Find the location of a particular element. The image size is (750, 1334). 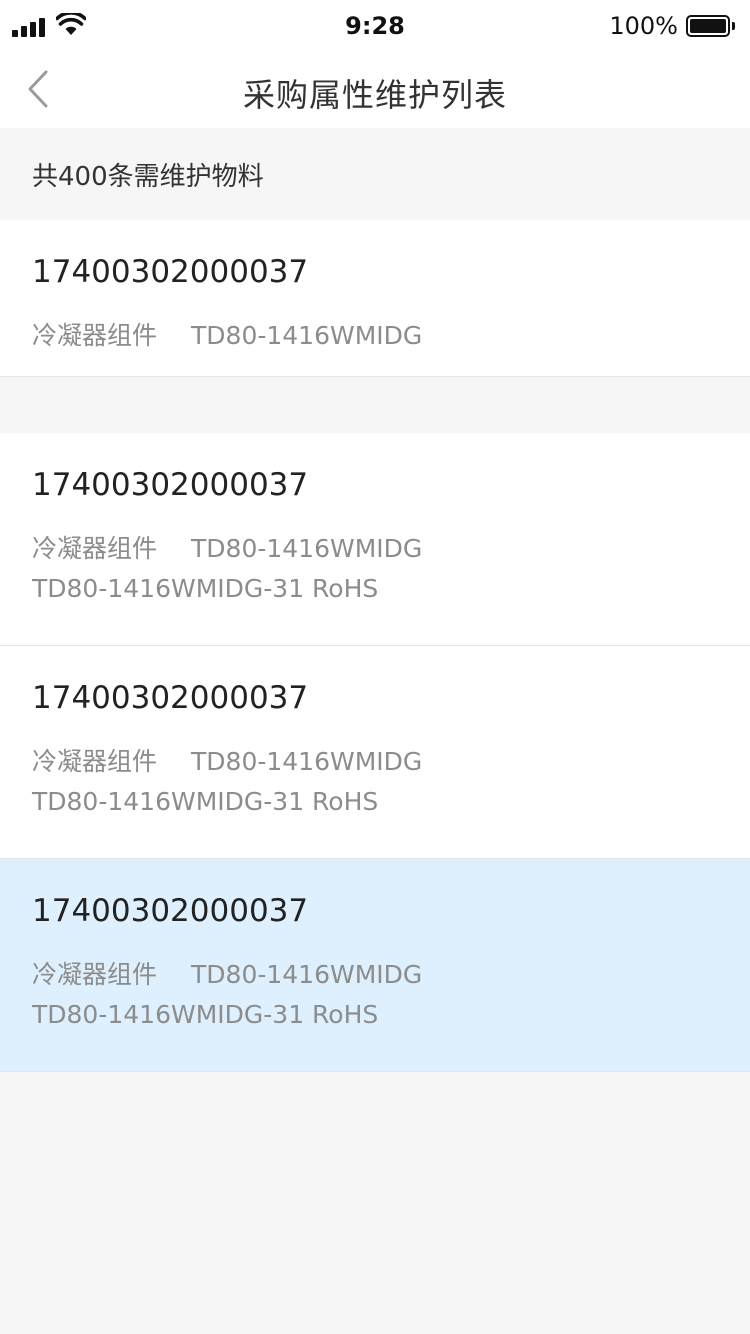

nav-bar: 采购属性维护列表 is located at coordinates (375, 92).